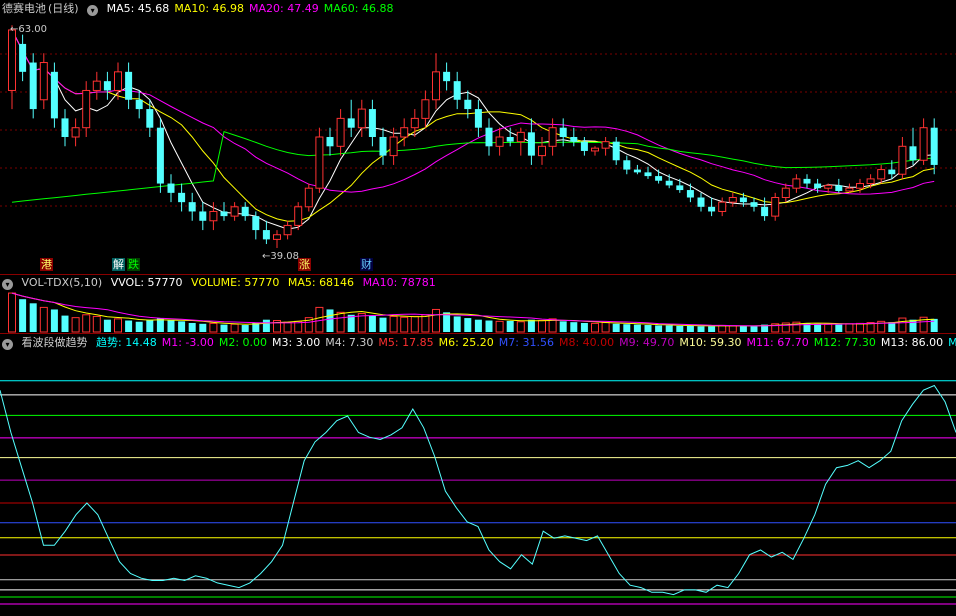 The width and height of the screenshot is (956, 616). Describe the element at coordinates (63, 8) in the screenshot. I see `period-label: (日线)` at that location.